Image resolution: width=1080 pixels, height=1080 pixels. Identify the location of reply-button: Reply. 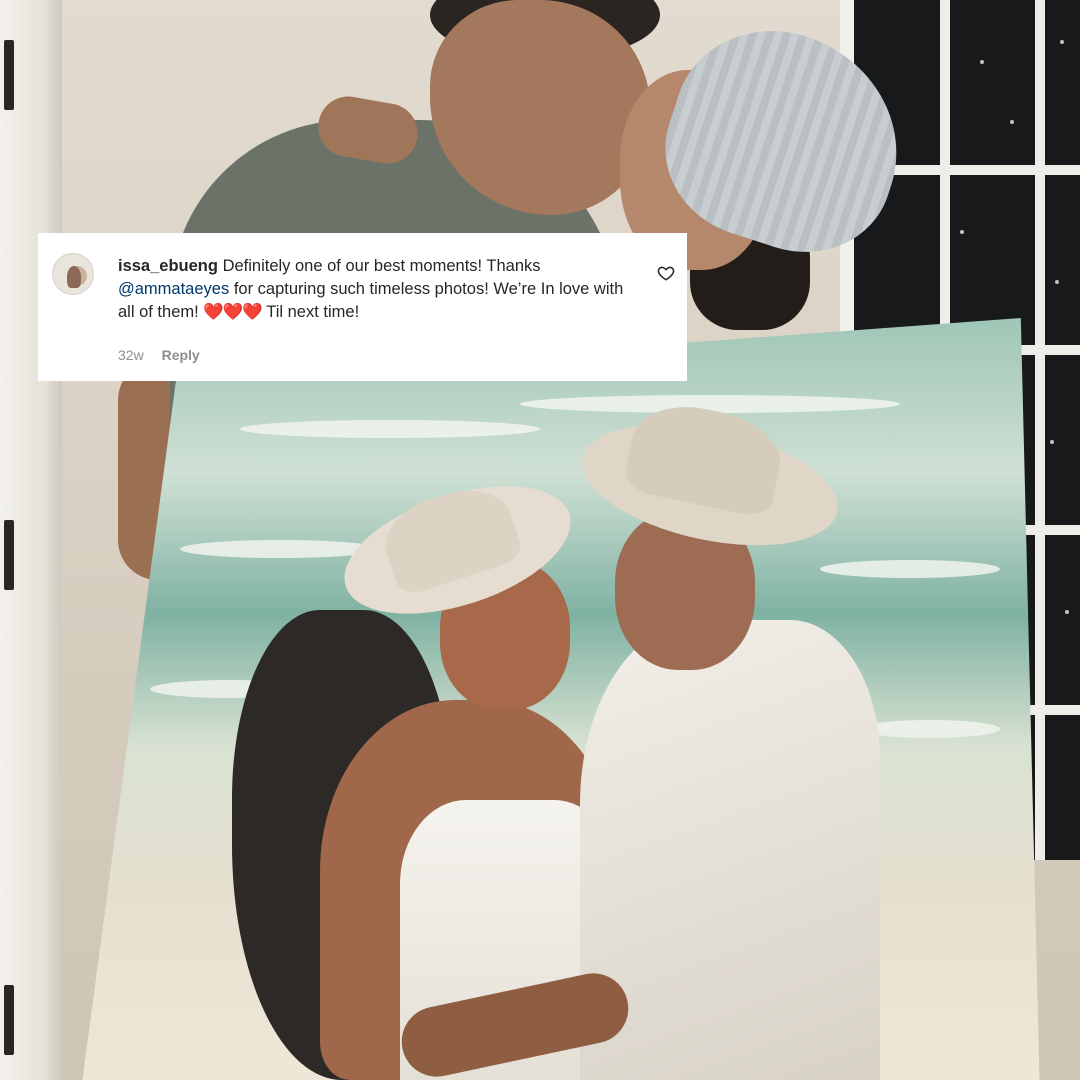
(181, 355).